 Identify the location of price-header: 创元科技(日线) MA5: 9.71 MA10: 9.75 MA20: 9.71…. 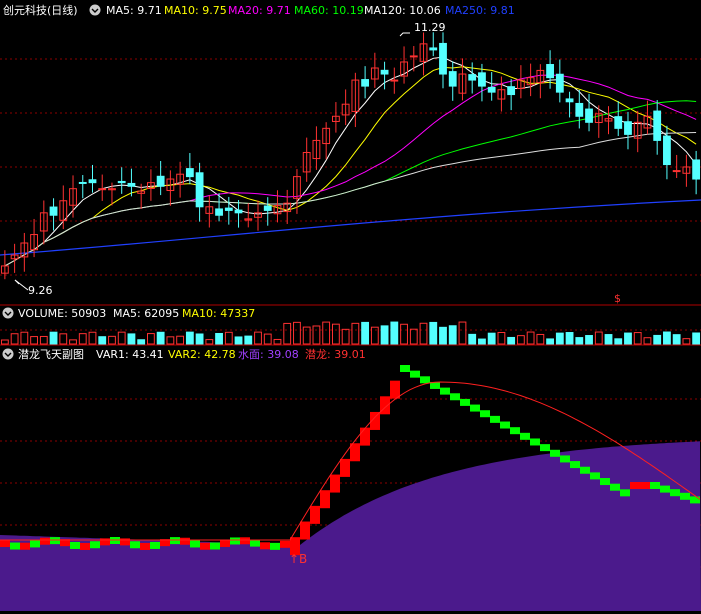
(259, 10).